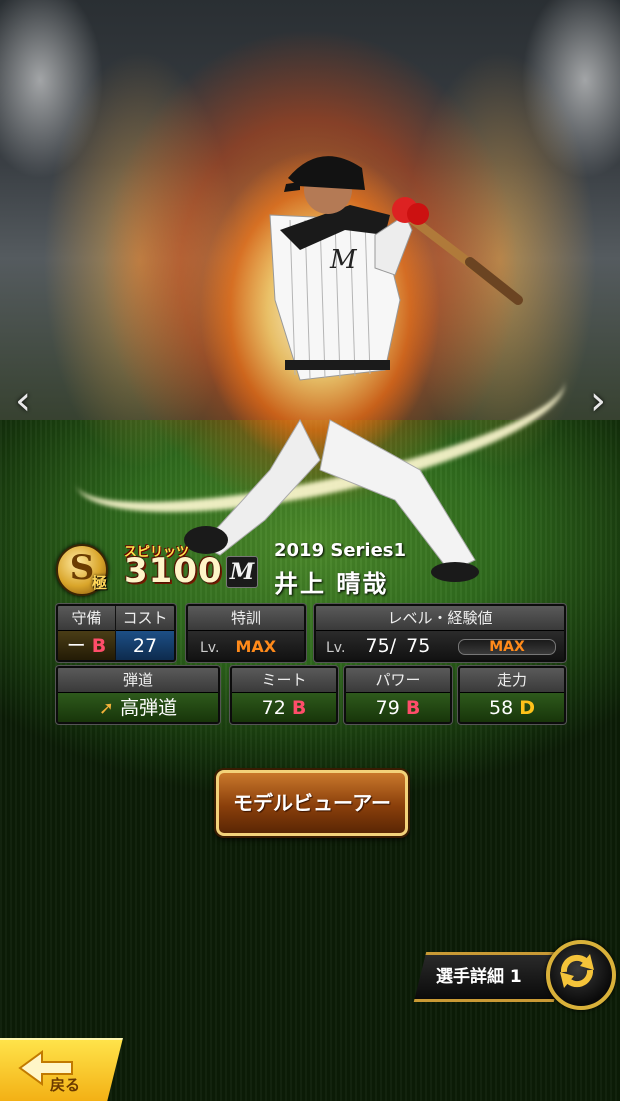  I want to click on trajectory-panel: 弾道 ➚ 高弾道, so click(138, 695).